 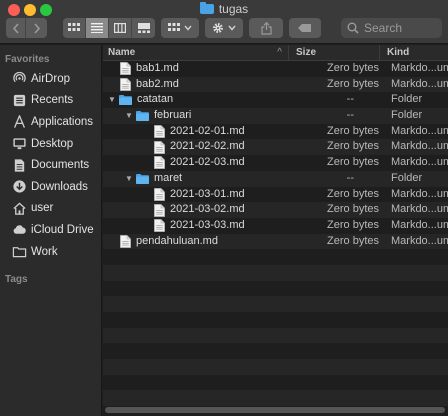 I want to click on name-cell: ▼ maret, so click(x=196, y=179).